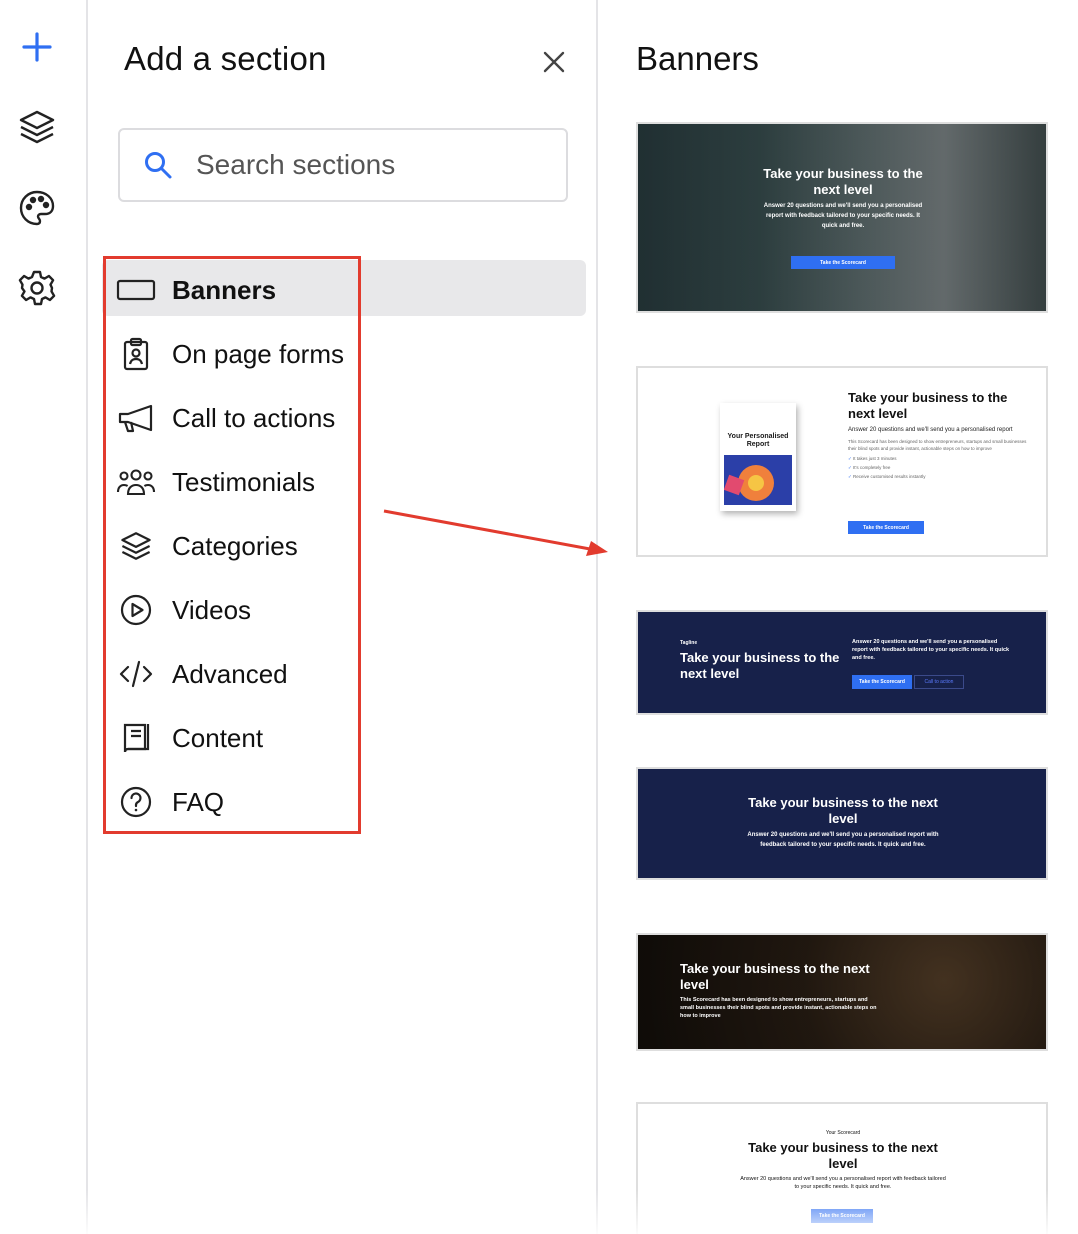 Image resolution: width=1078 pixels, height=1234 pixels. Describe the element at coordinates (554, 62) in the screenshot. I see `close-icon` at that location.